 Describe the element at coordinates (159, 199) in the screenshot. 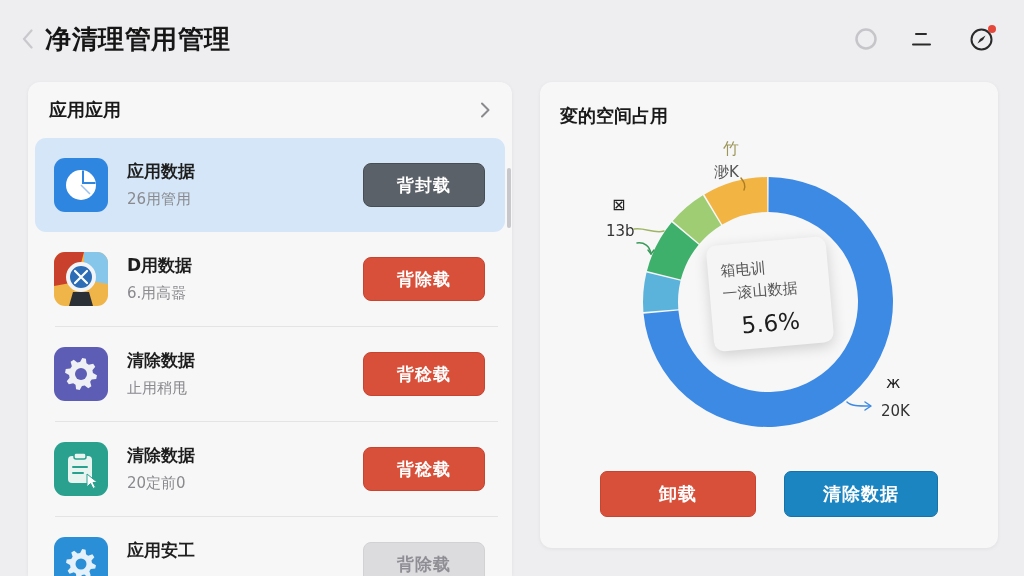

I see `app-detail: 26用管用` at that location.